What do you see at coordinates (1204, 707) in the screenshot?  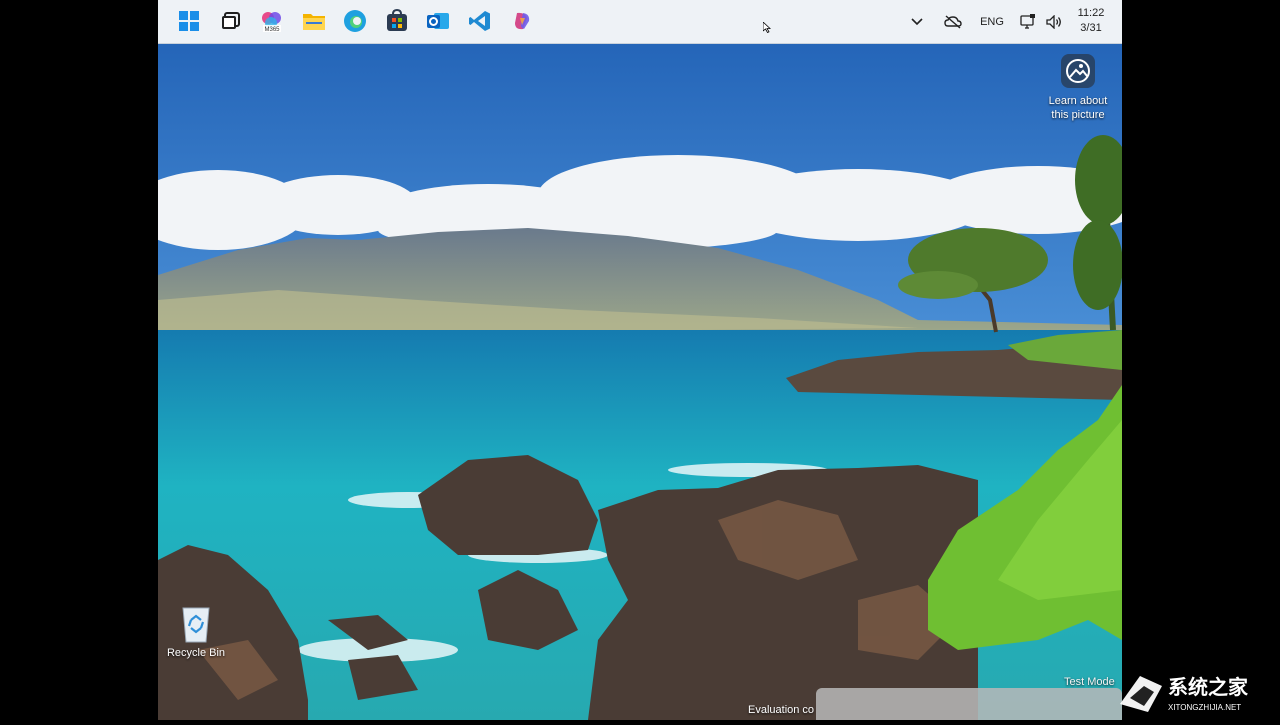 I see `watermark-url: XITONGZHIJIA.NET` at bounding box center [1204, 707].